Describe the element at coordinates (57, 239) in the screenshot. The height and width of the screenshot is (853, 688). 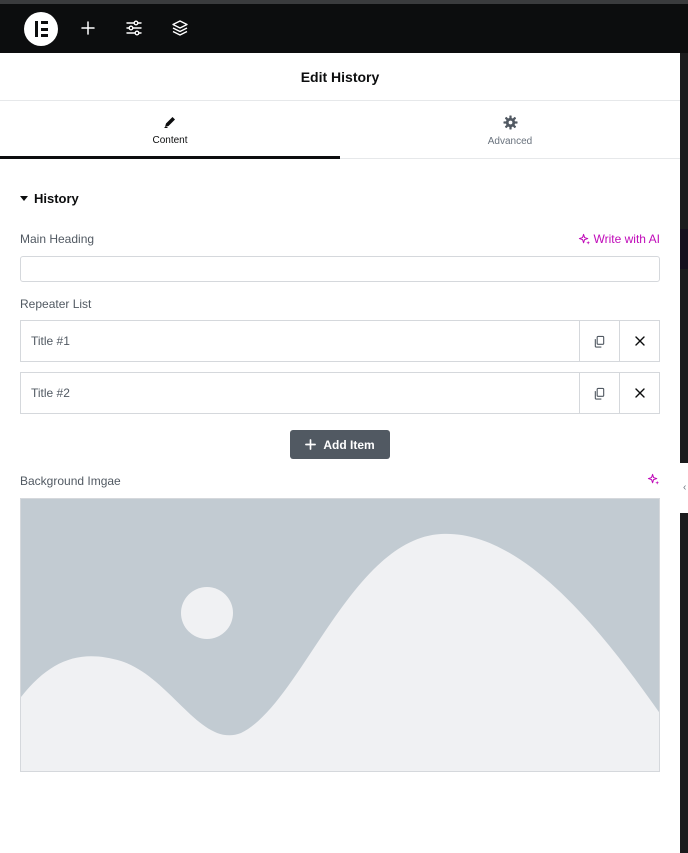
I see `main-heading-label: Main Heading` at that location.